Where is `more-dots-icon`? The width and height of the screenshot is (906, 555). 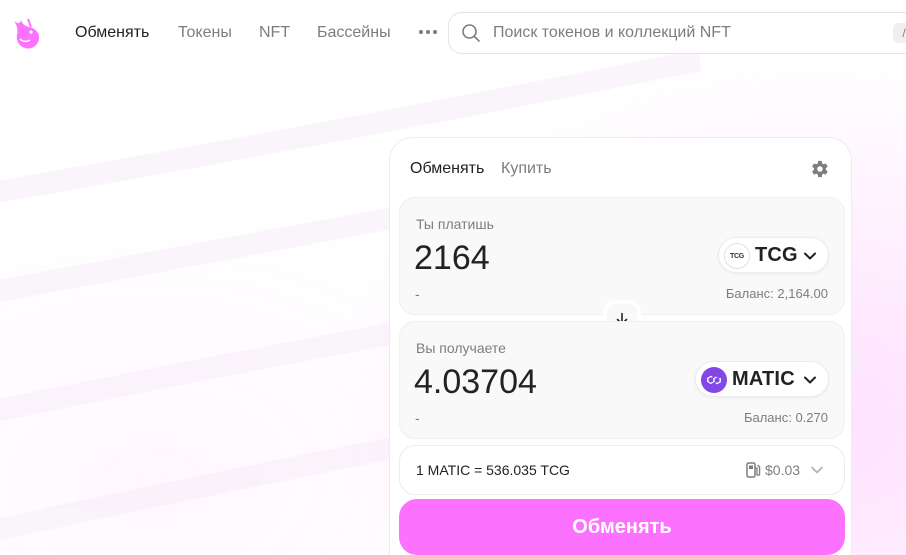
more-dots-icon is located at coordinates (428, 32).